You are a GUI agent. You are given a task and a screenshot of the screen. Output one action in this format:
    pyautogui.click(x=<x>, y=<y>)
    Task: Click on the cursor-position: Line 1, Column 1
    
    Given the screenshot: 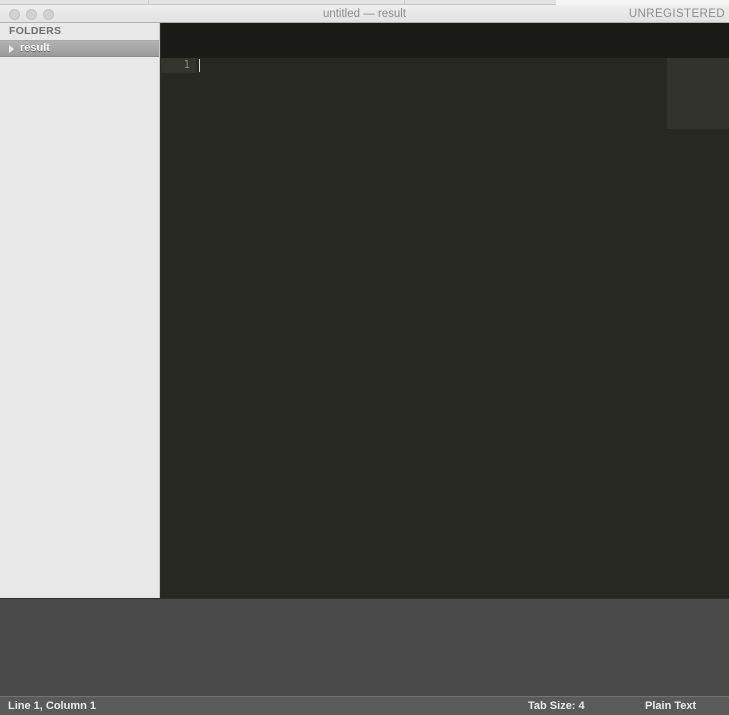 What is the action you would take?
    pyautogui.click(x=52, y=706)
    